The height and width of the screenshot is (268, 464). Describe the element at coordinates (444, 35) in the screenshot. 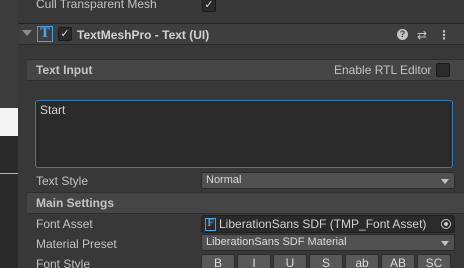

I see `context-menu-icon: ⋮` at that location.